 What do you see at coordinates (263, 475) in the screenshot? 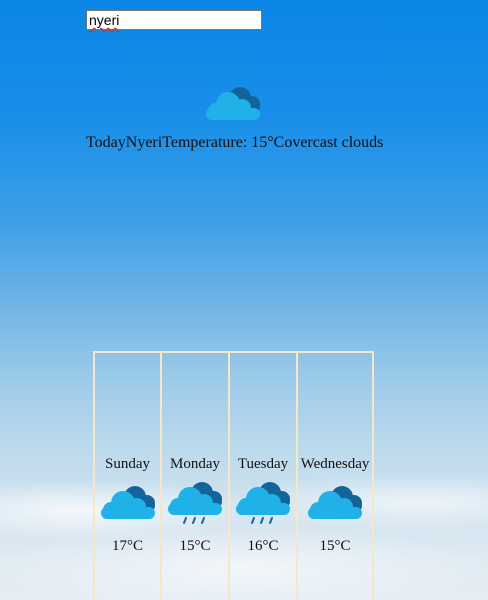
I see `forecast-card-tuesday: Tuesday 16°C` at bounding box center [263, 475].